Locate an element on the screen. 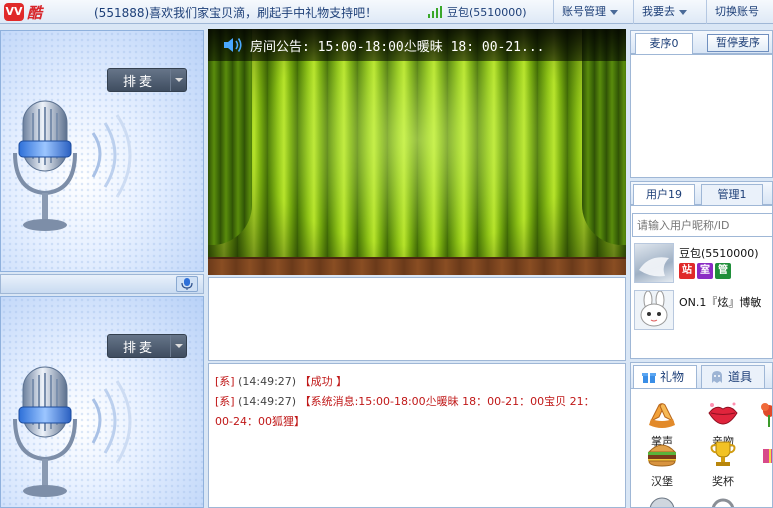  marquee-text: (551888)喜欢我们家宝贝滴，刷起手中礼物支持吧！ is located at coordinates (236, 13).